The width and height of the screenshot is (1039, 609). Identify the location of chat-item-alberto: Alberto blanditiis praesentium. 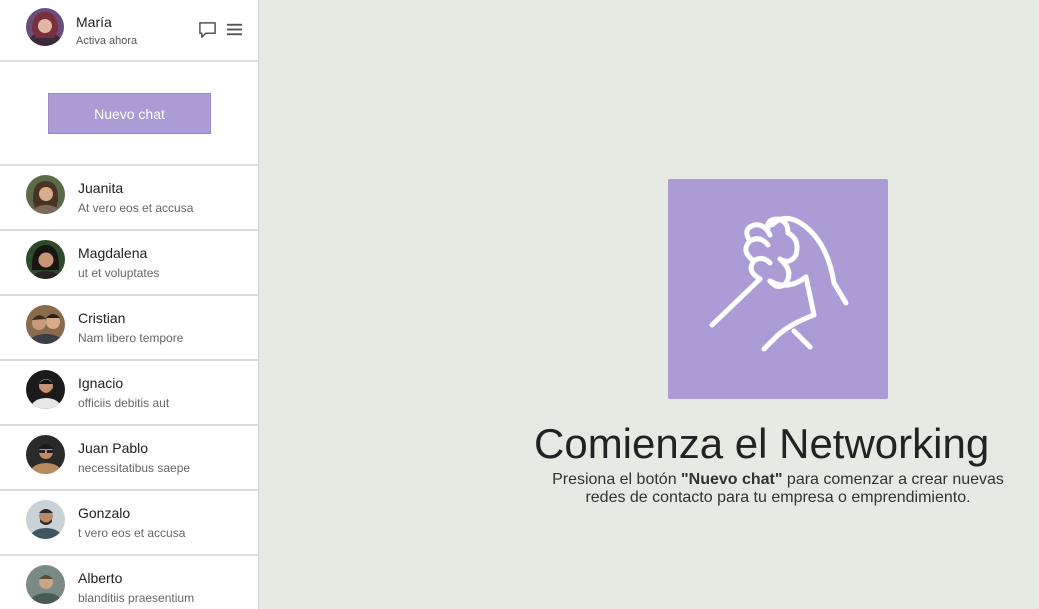
(129, 582).